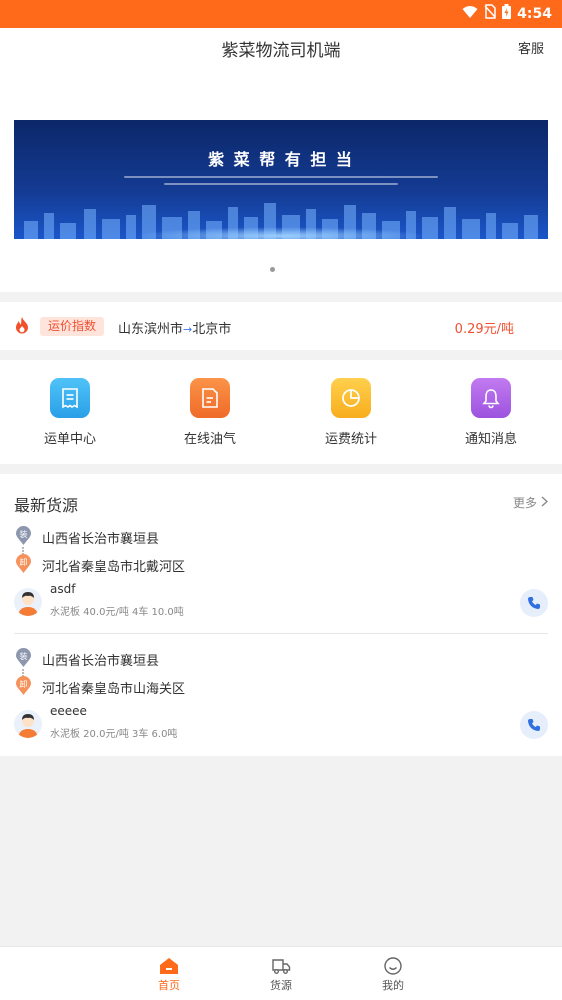  I want to click on menu-item-online-fuel: 在线油气, so click(210, 412).